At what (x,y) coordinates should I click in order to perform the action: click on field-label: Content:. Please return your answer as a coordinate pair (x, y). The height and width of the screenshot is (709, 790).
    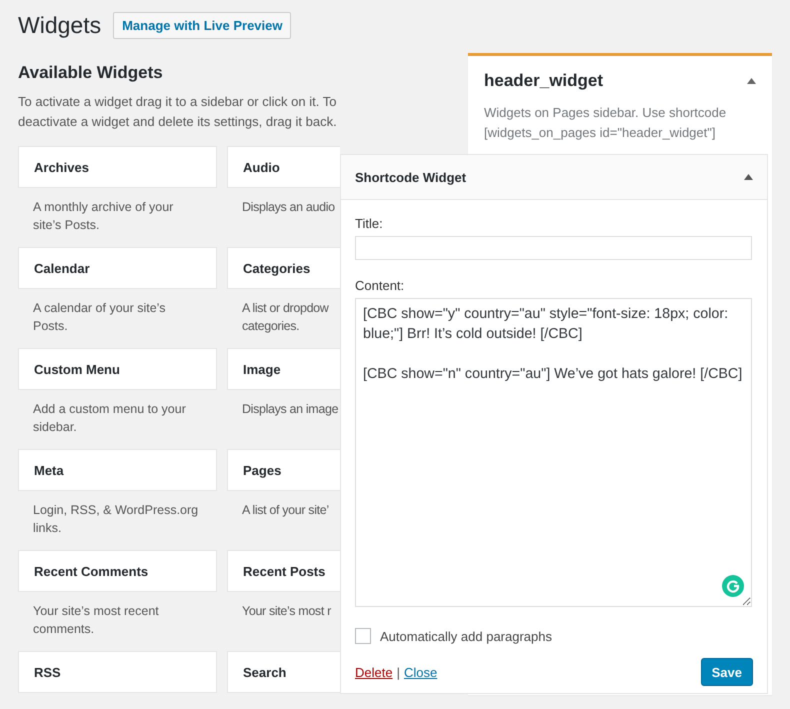
    Looking at the image, I should click on (380, 285).